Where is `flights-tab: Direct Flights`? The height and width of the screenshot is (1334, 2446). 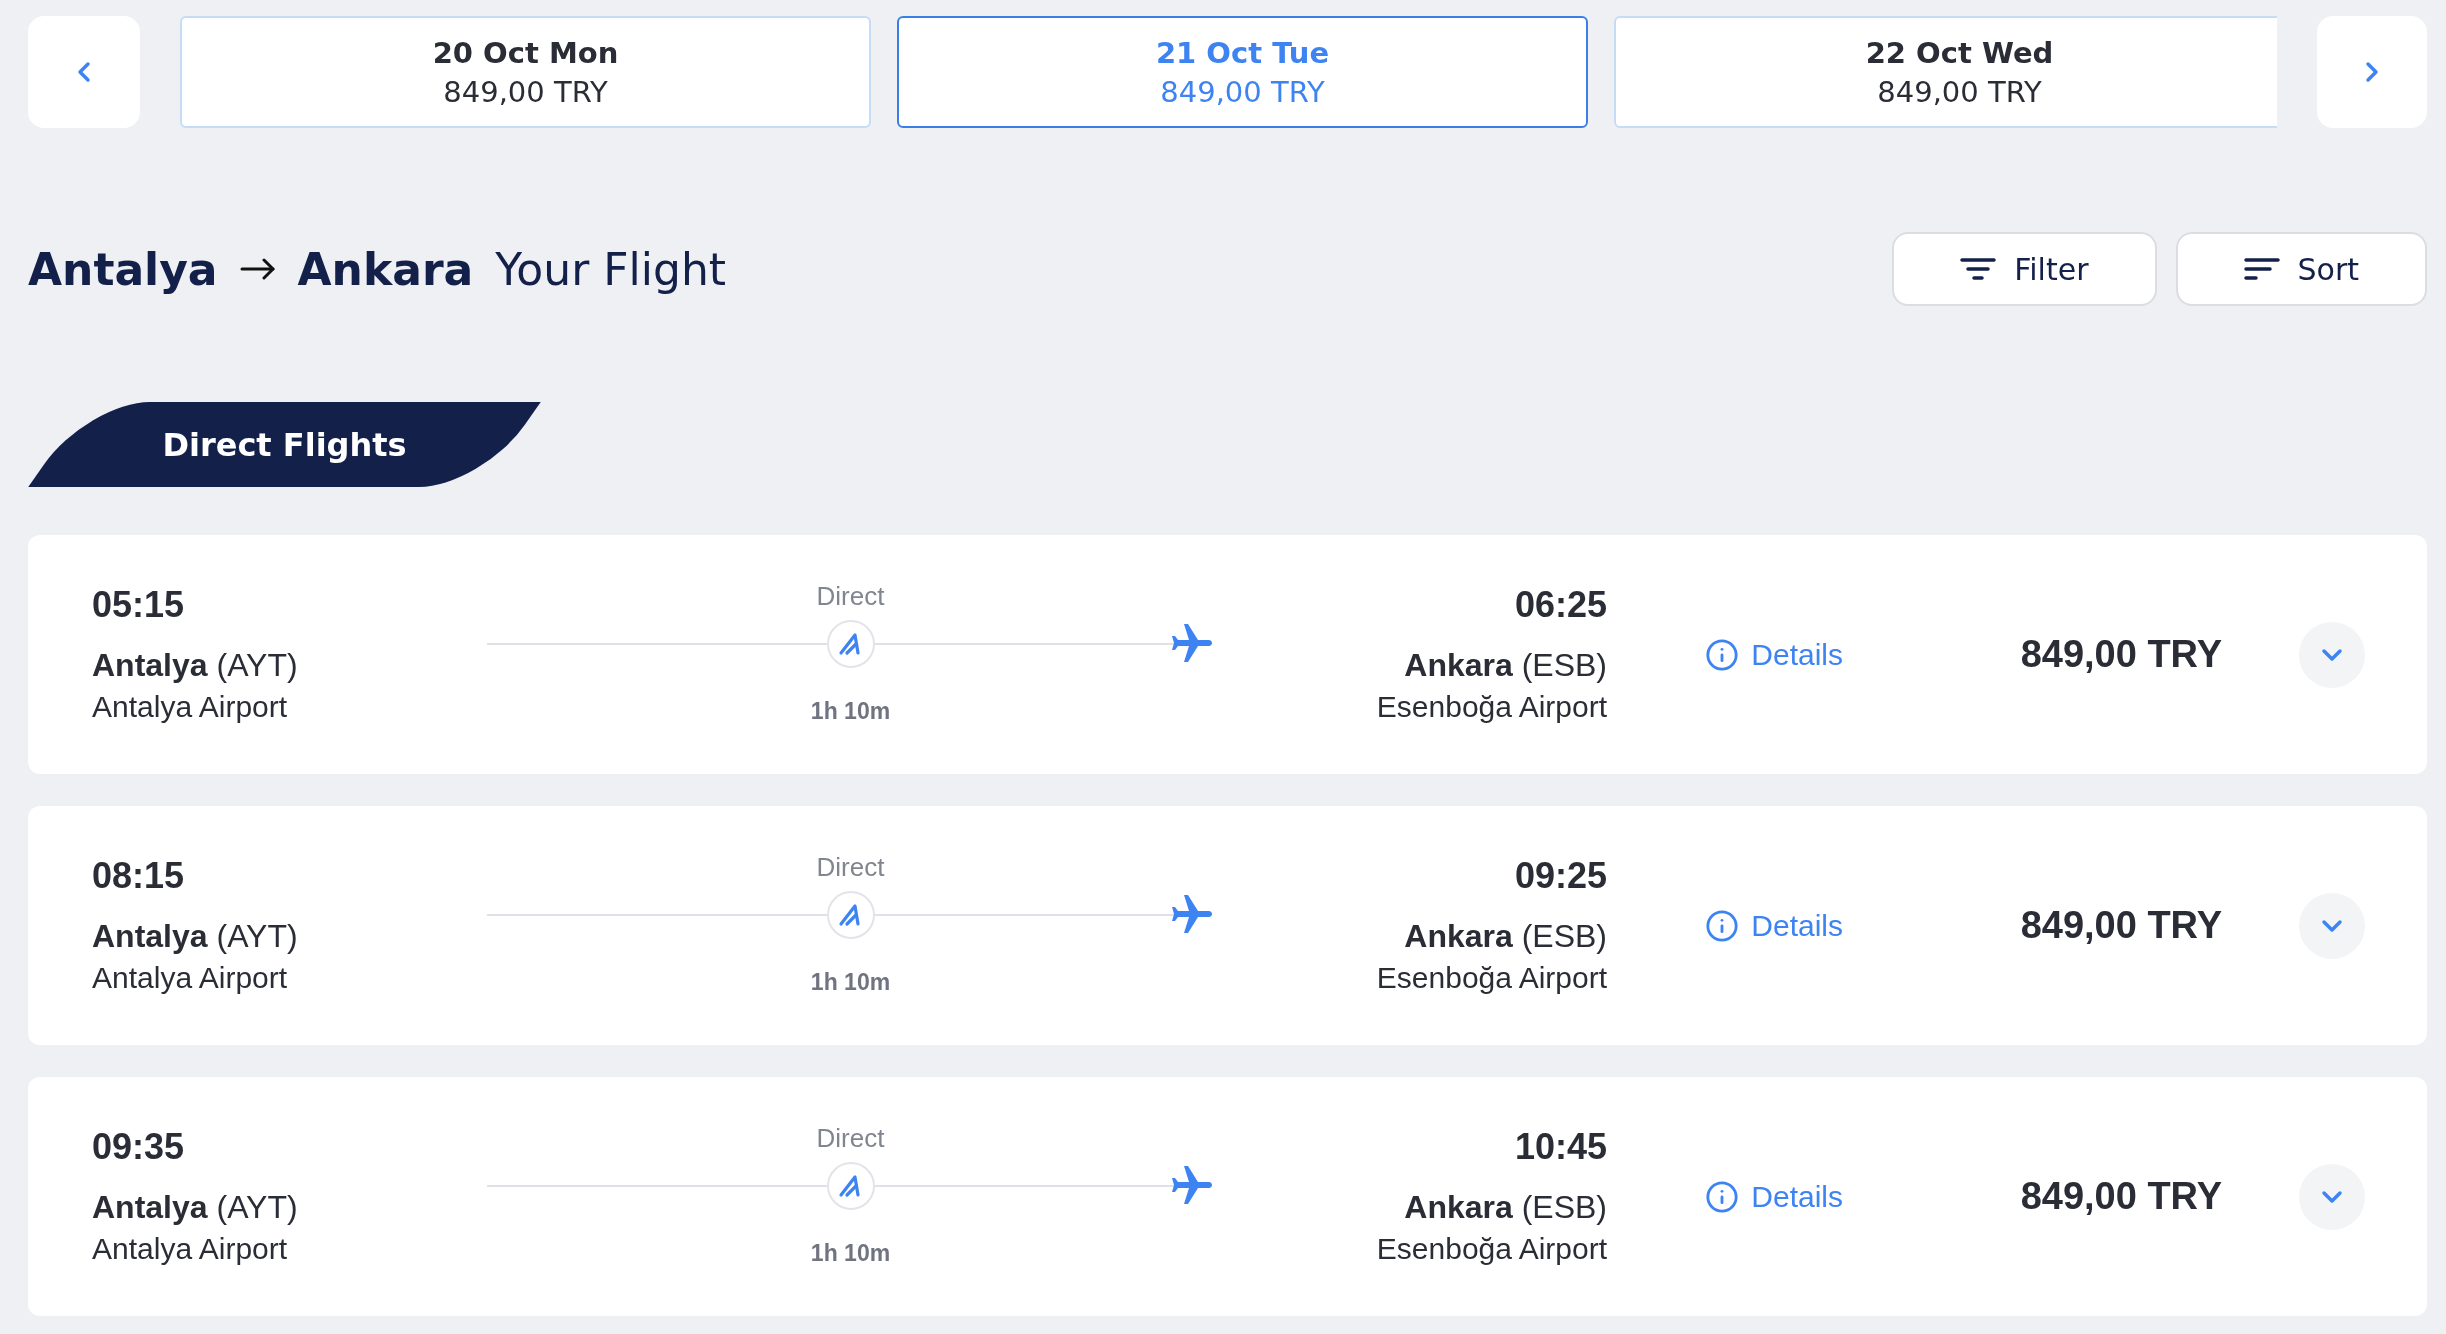 flights-tab: Direct Flights is located at coordinates (284, 444).